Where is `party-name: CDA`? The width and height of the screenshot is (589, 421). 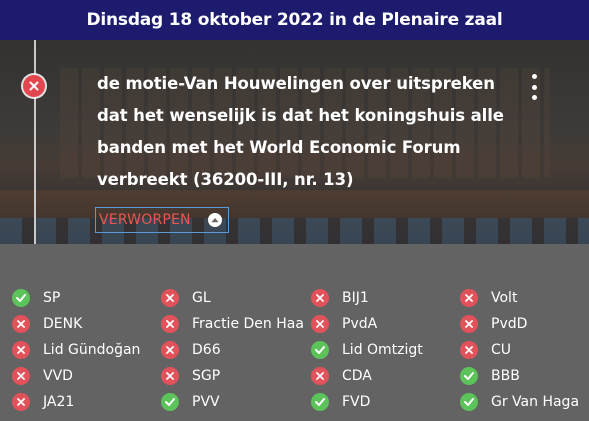
party-name: CDA is located at coordinates (357, 376).